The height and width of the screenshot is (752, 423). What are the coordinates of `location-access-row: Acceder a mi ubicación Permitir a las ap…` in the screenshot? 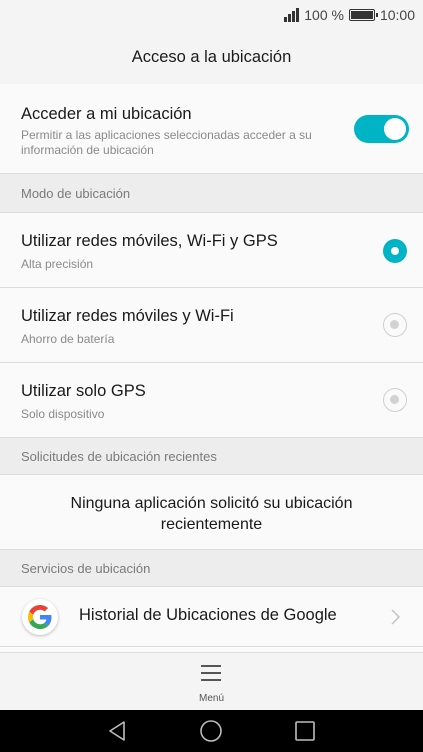 It's located at (211, 129).